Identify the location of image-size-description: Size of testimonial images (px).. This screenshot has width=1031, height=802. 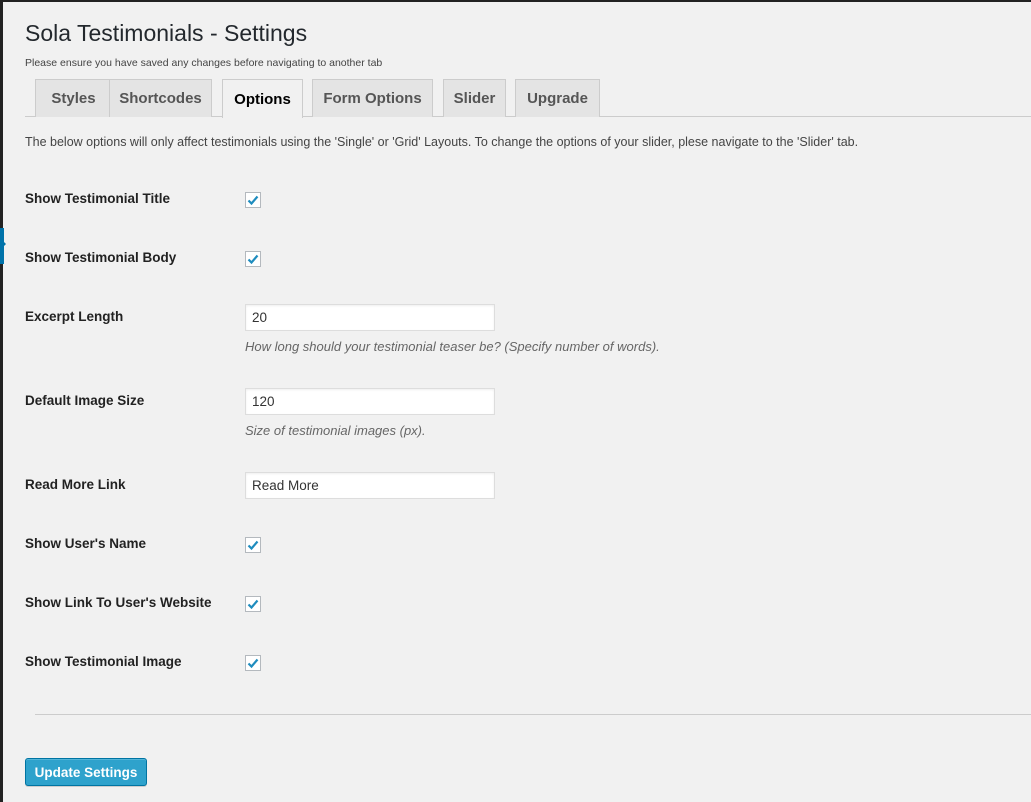
(335, 430).